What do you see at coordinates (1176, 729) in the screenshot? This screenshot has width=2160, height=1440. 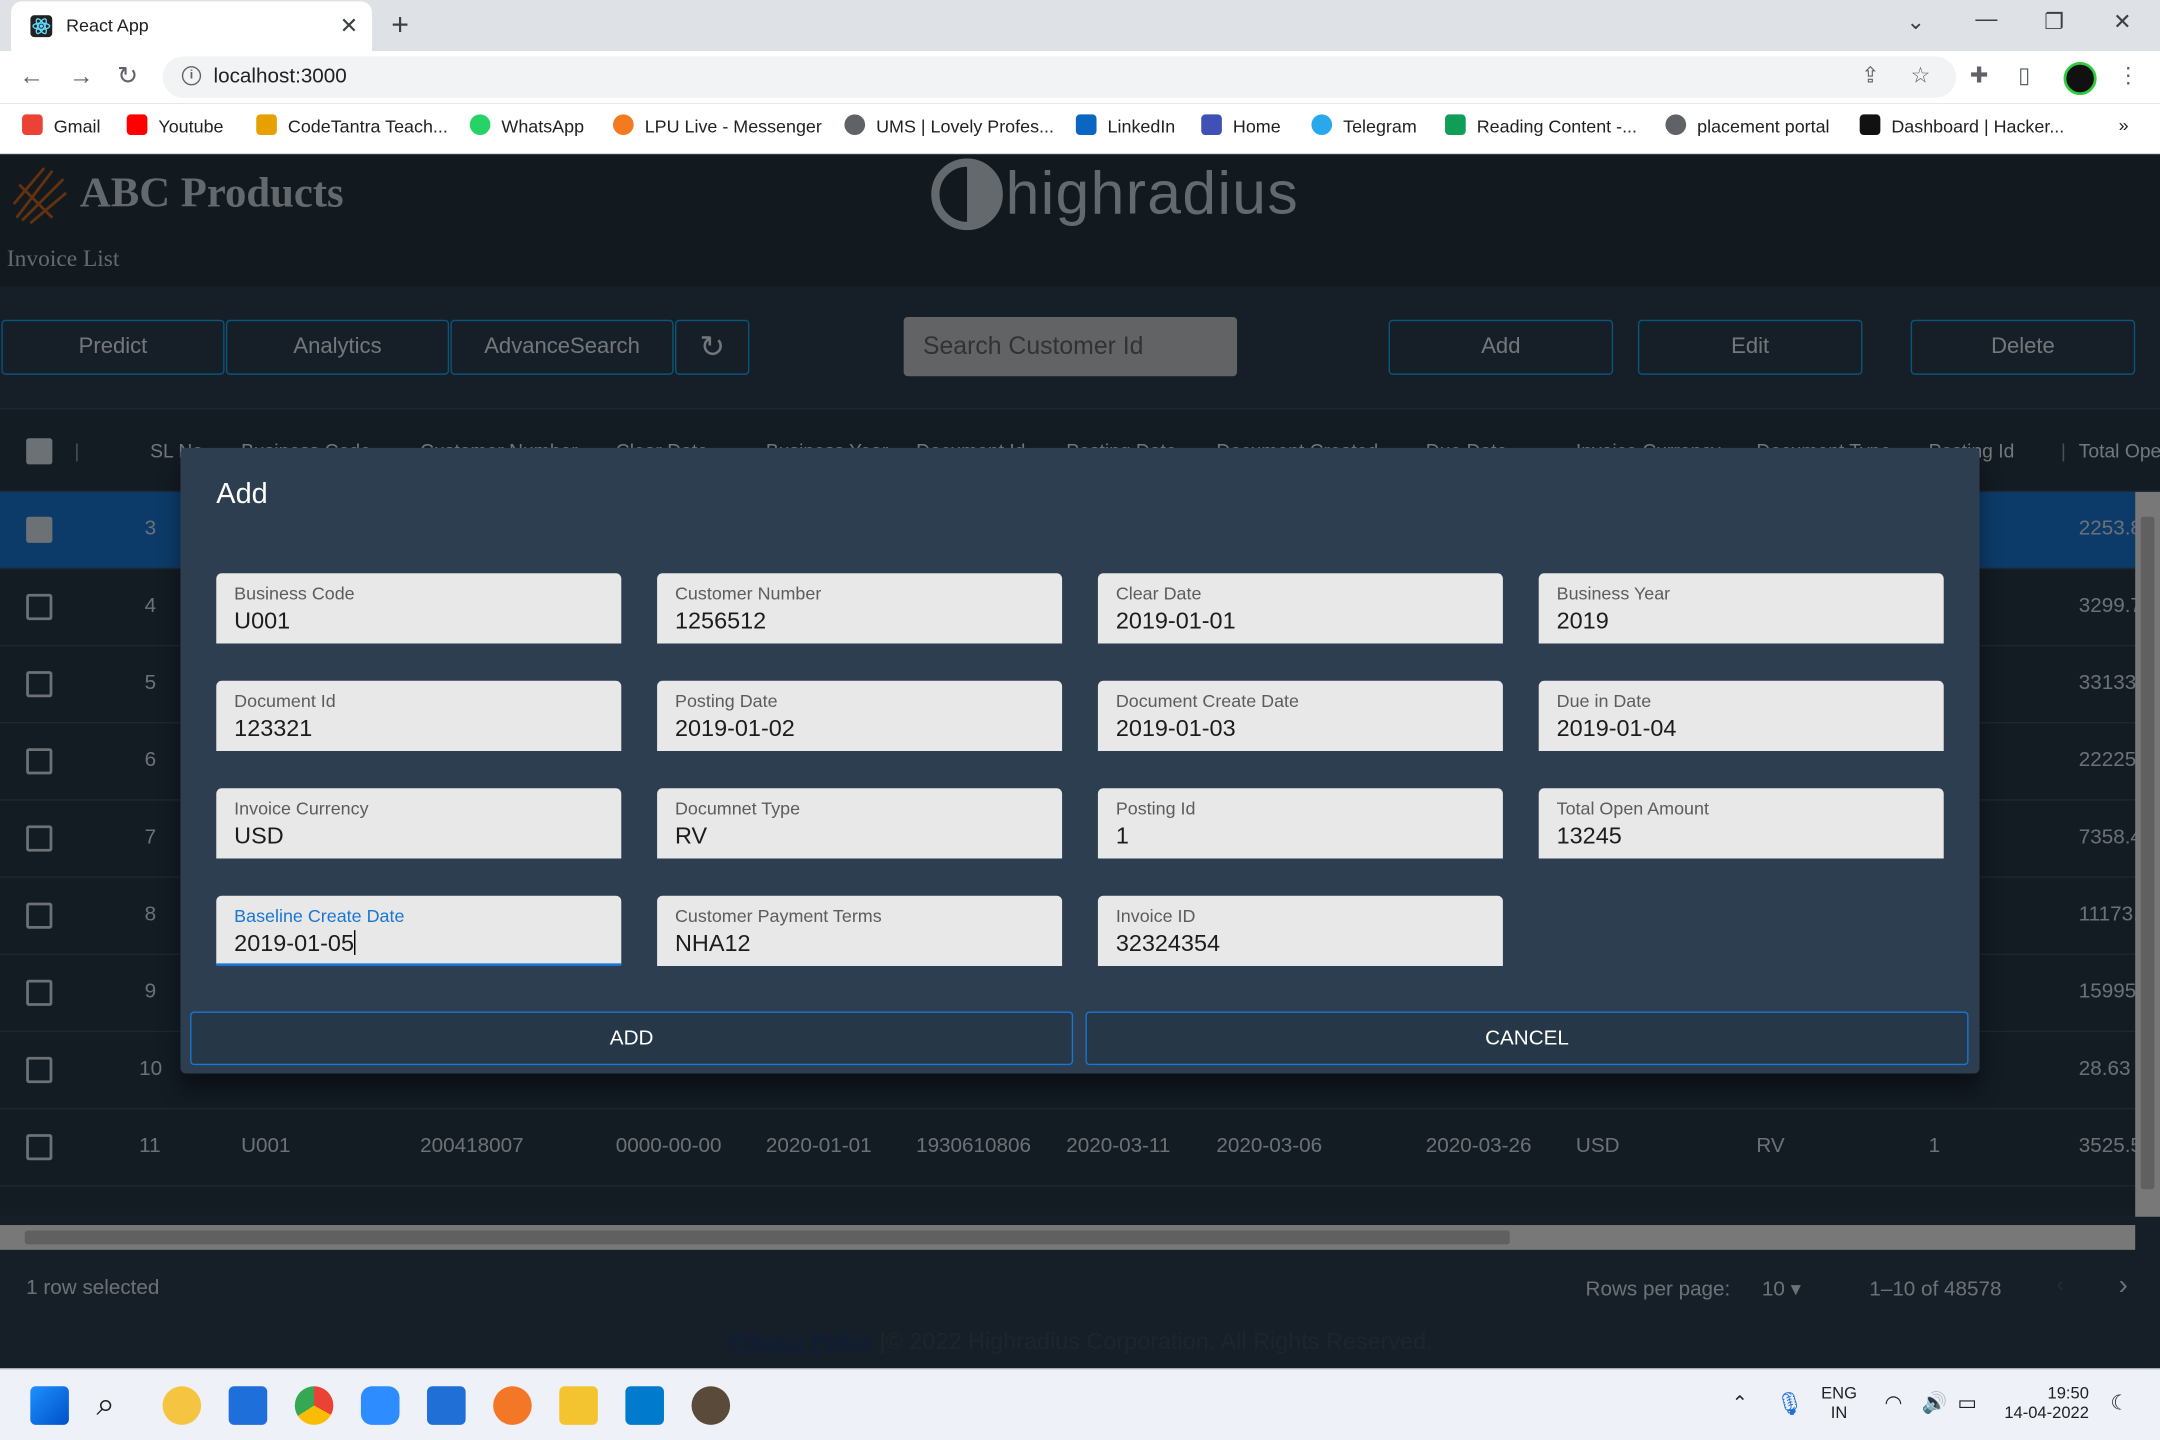 I see `field-value: 2019-01-03` at bounding box center [1176, 729].